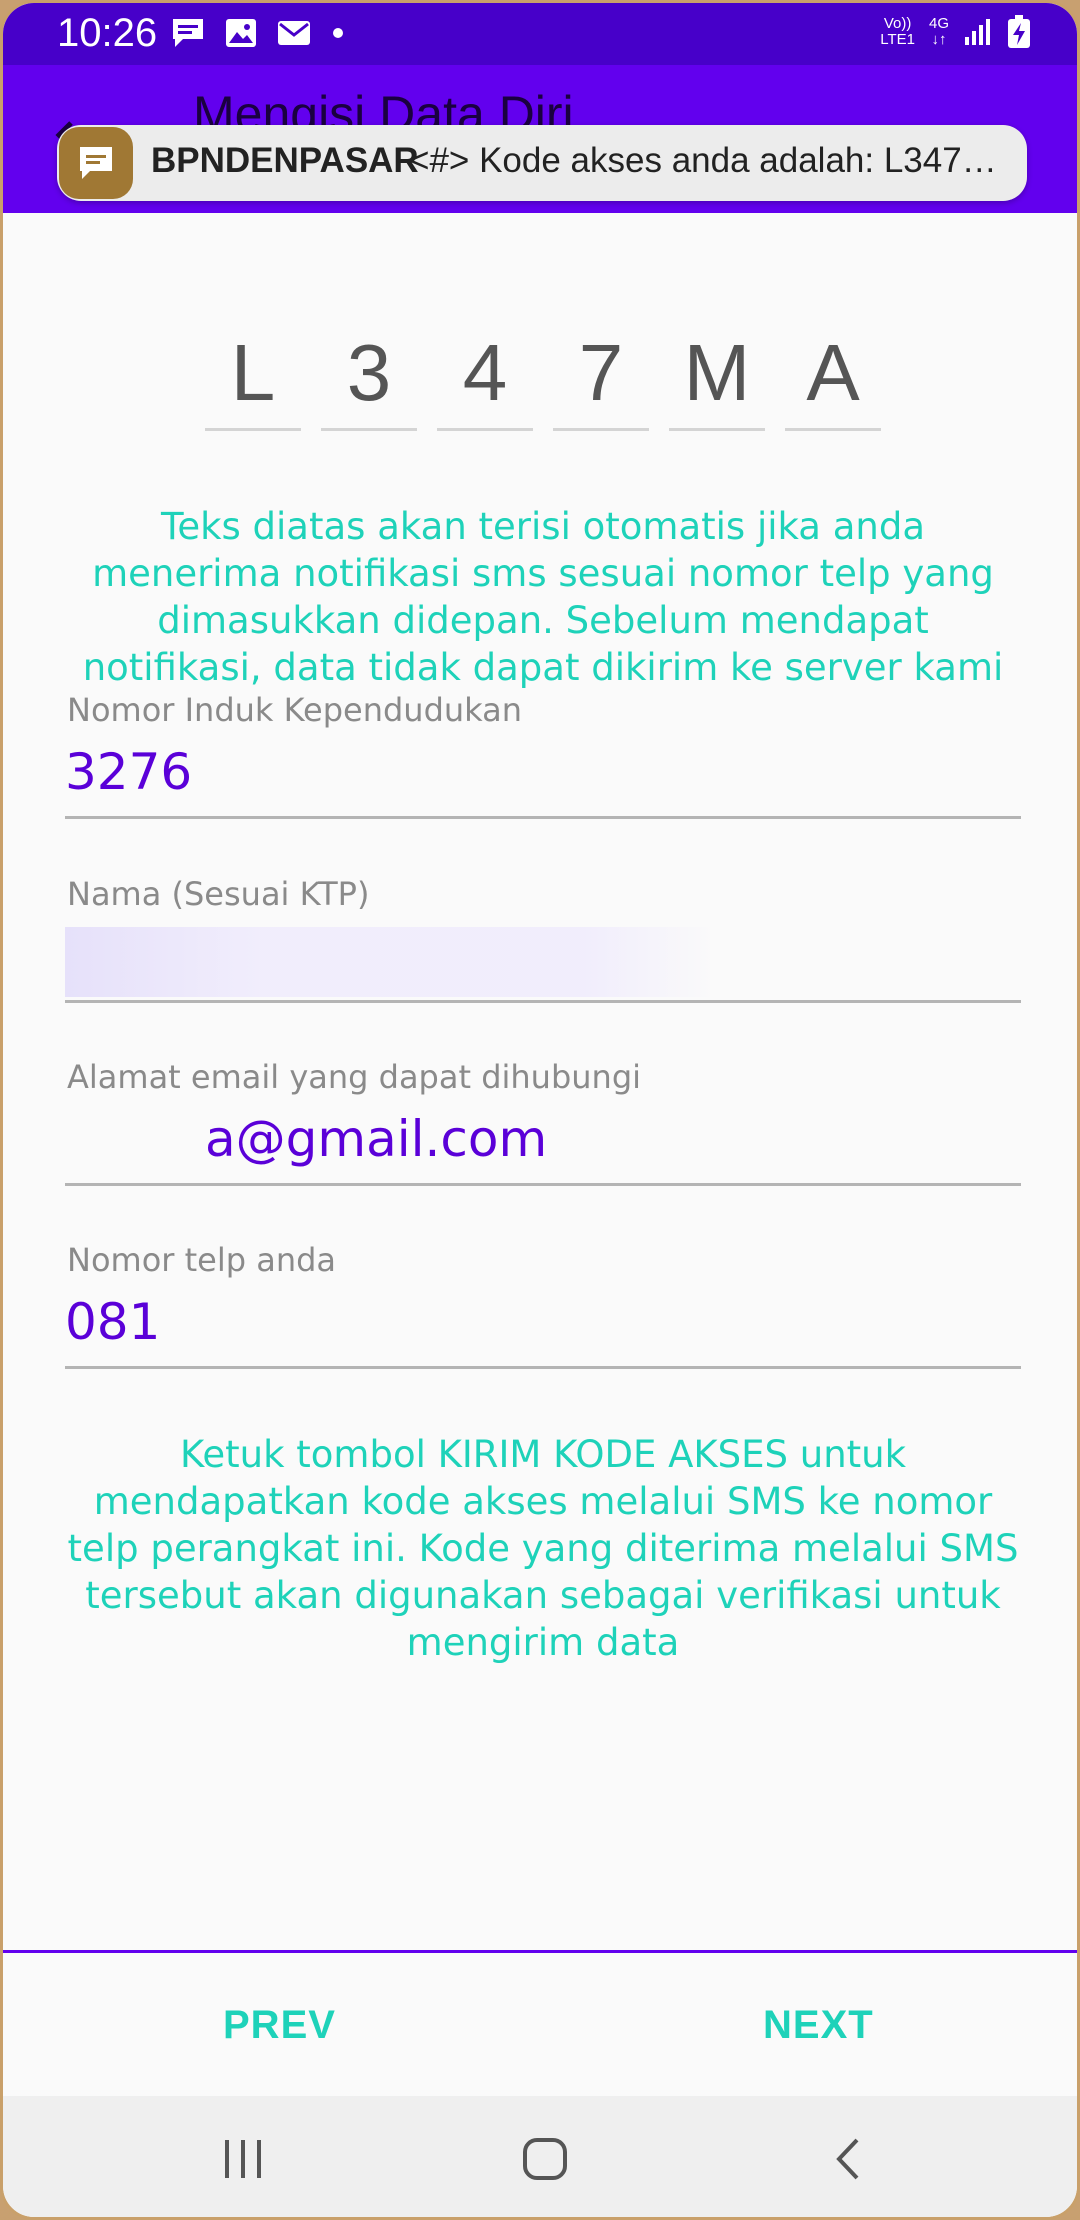 This screenshot has height=2220, width=1080. I want to click on nik-label: Nomor Induk Kependudukan, so click(295, 710).